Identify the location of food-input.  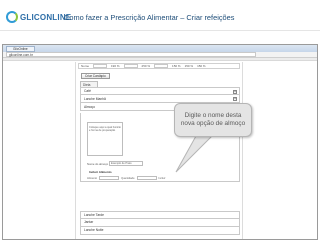
(109, 178).